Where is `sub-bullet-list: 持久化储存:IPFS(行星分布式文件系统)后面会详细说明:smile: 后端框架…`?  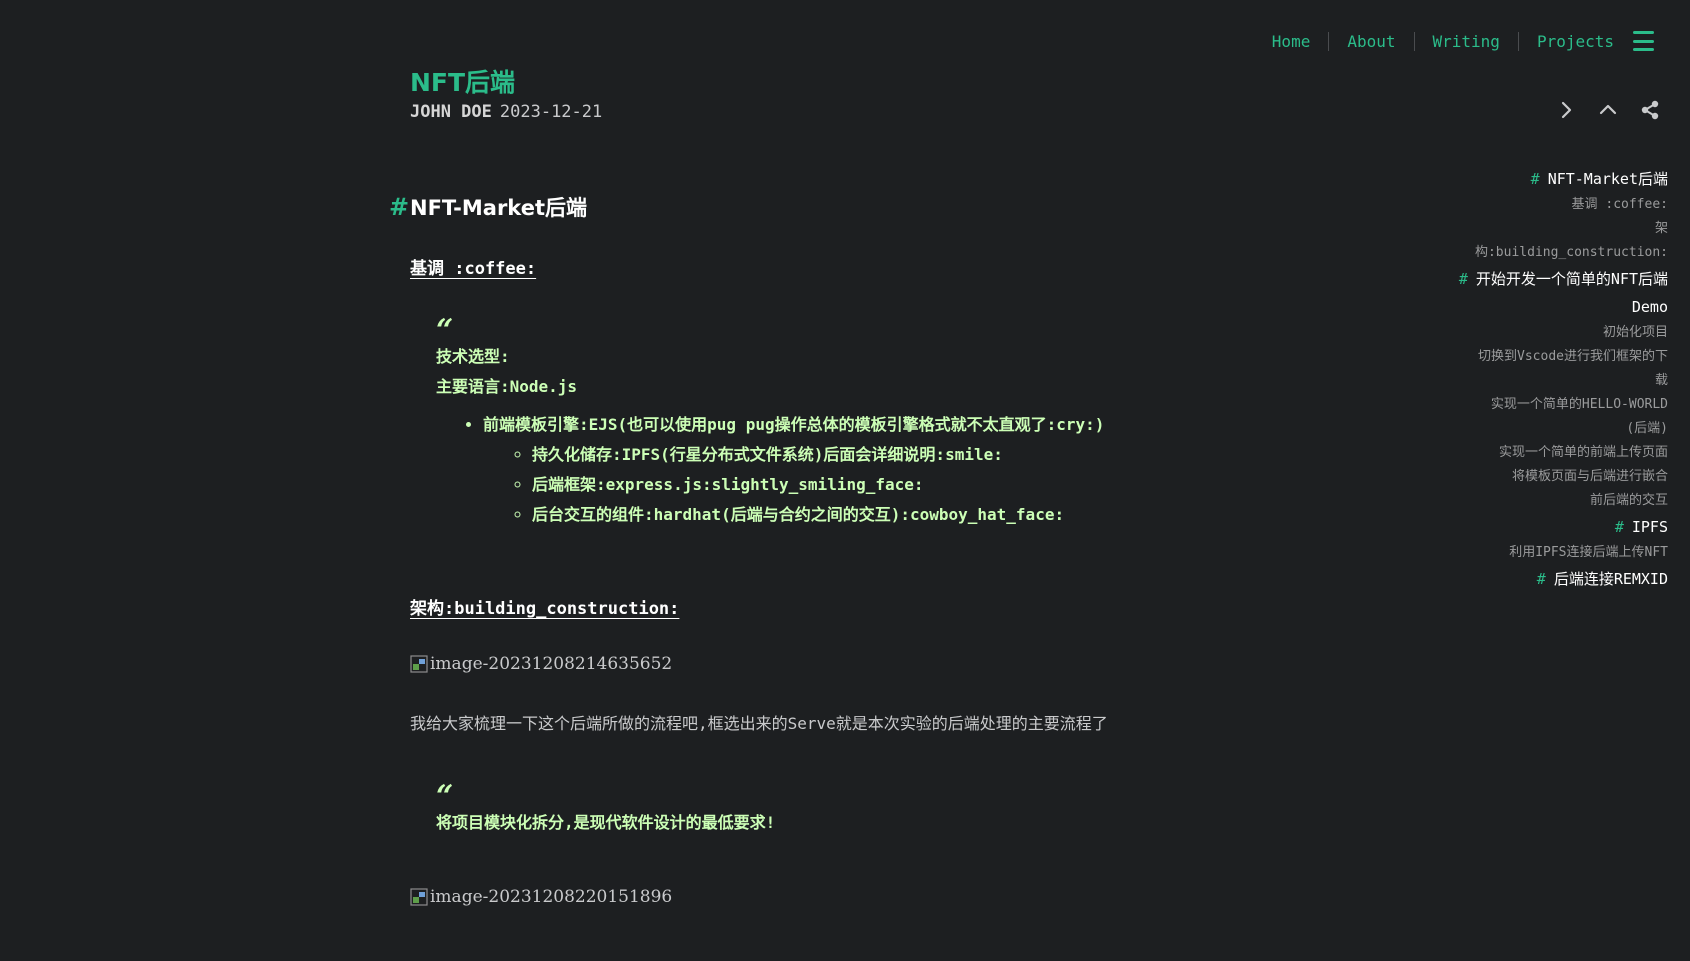 sub-bullet-list: 持久化储存:IPFS(行星分布式文件系统)后面会详细说明:smile: 后端框架… is located at coordinates (846, 485).